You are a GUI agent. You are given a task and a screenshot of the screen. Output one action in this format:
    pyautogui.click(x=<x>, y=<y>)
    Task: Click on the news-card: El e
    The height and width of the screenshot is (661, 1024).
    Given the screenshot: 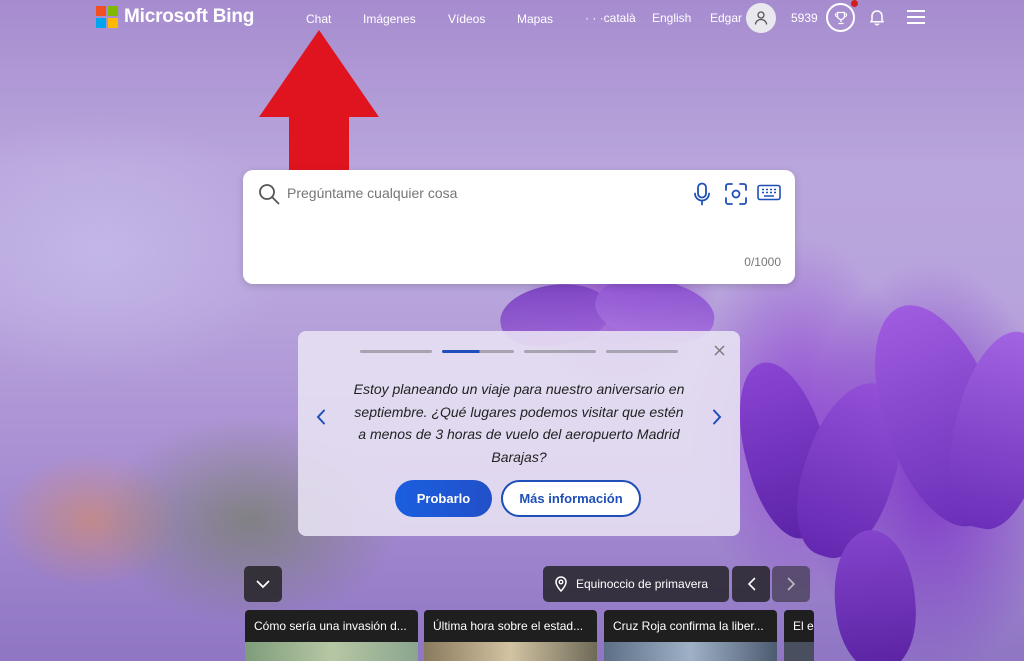 What is the action you would take?
    pyautogui.click(x=799, y=635)
    